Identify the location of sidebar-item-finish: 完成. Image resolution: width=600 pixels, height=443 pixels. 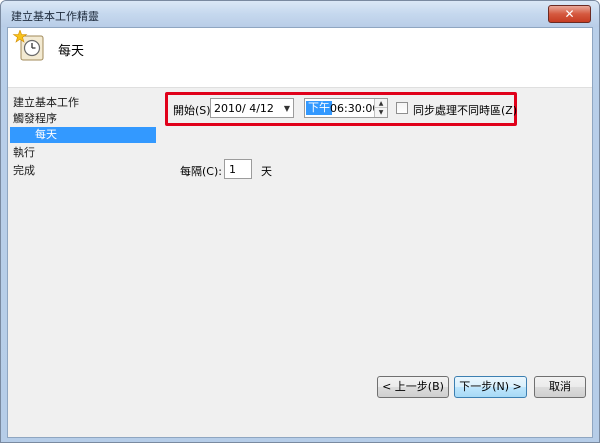
(24, 171).